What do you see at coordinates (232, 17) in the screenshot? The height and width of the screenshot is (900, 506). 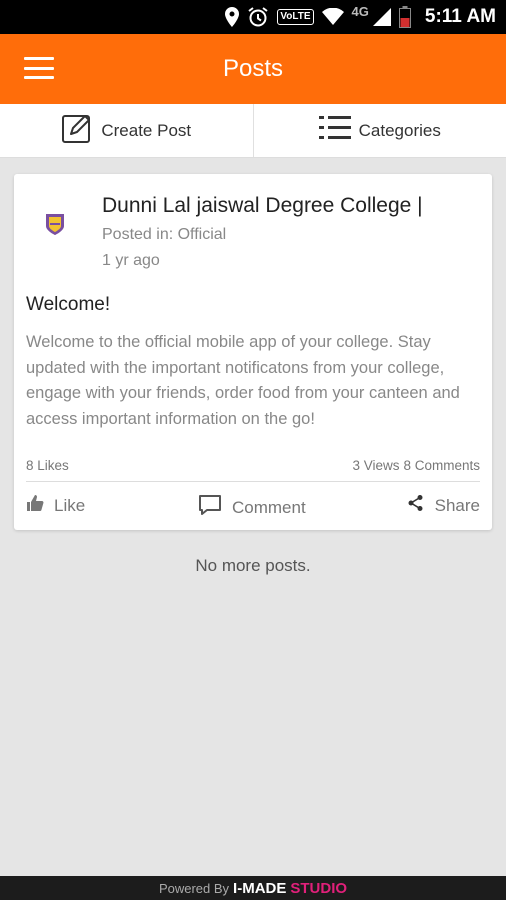 I see `location-icon` at bounding box center [232, 17].